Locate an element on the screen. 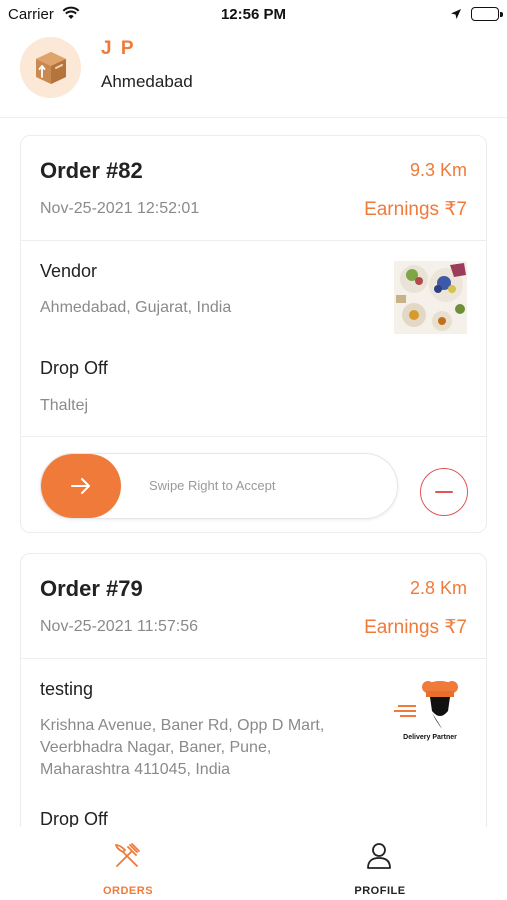 Image resolution: width=507 pixels, height=900 pixels. dropoff-address: Thaltej is located at coordinates (64, 405).